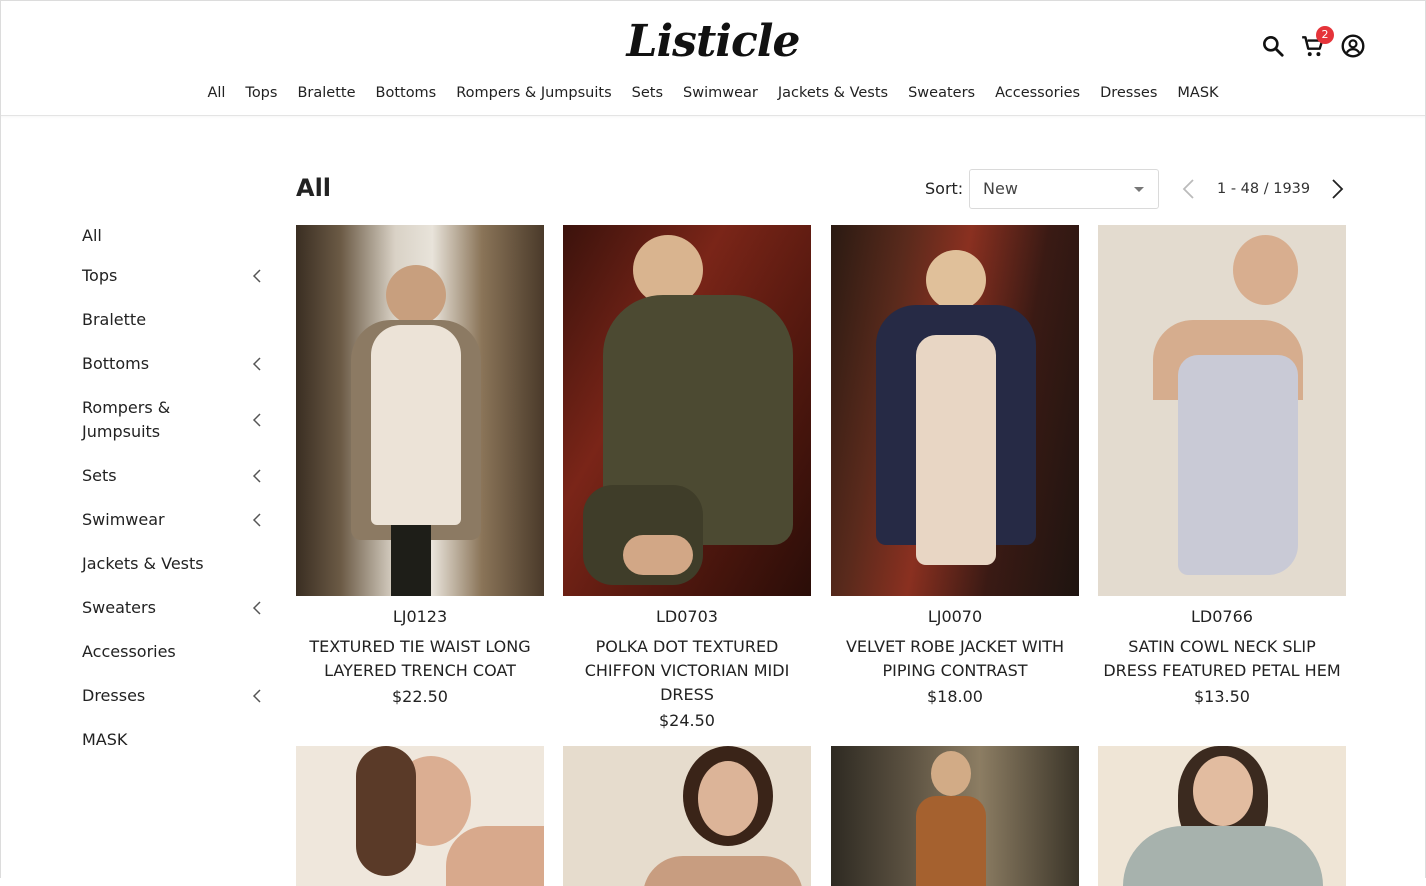 This screenshot has width=1426, height=886. I want to click on sidebar-item-bottoms: Bottoms, so click(172, 364).